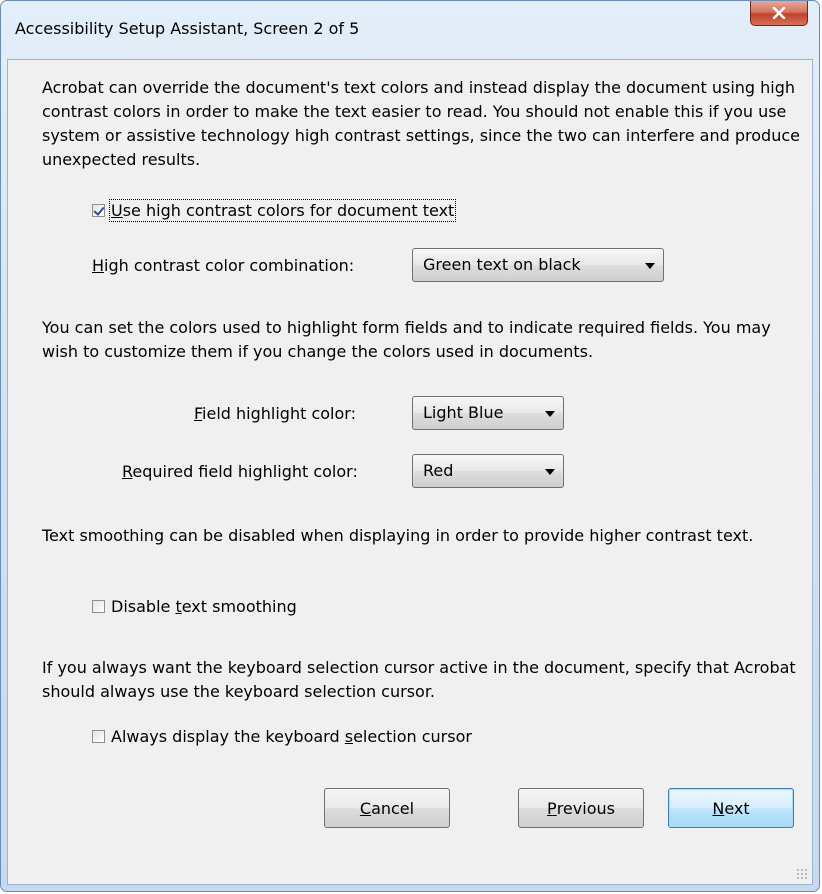 The image size is (822, 894). I want to click on color-combination-value: Green text on black, so click(502, 264).